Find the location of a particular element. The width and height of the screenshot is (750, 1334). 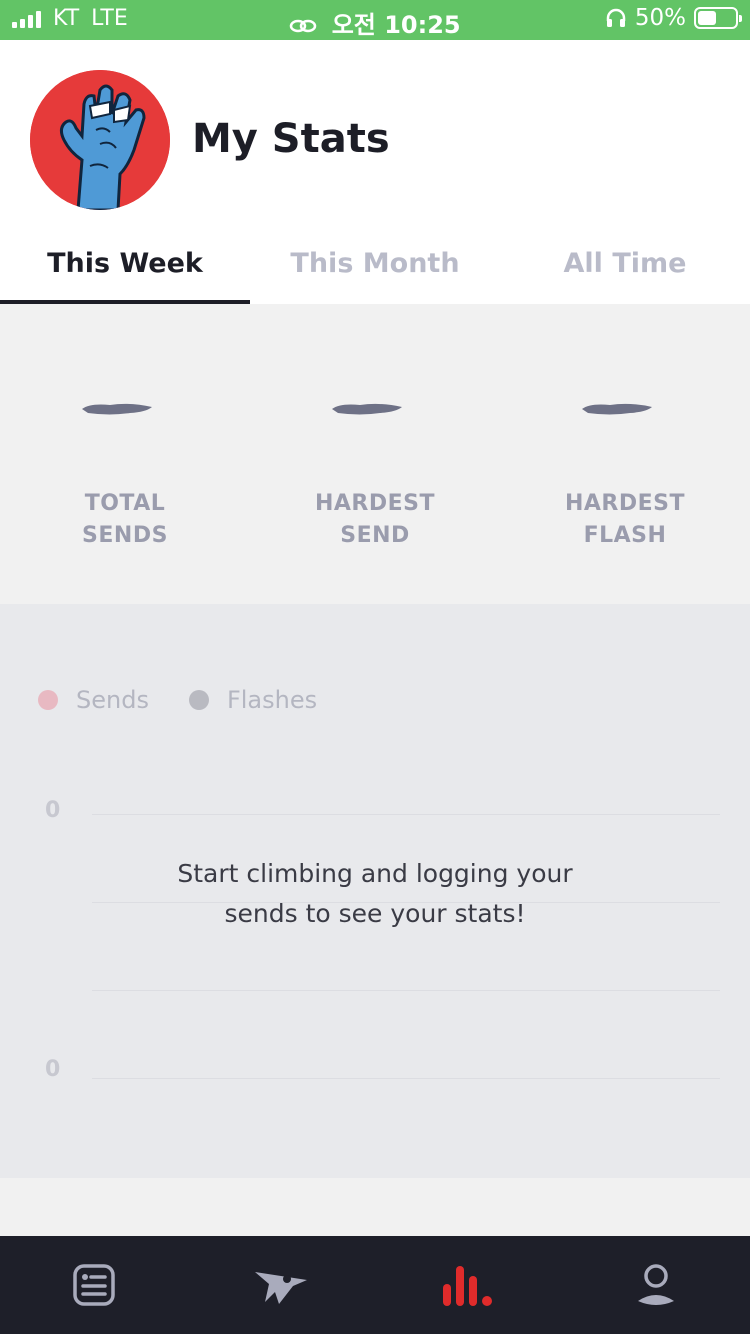

zombie-hand-avatar-icon is located at coordinates (100, 140).